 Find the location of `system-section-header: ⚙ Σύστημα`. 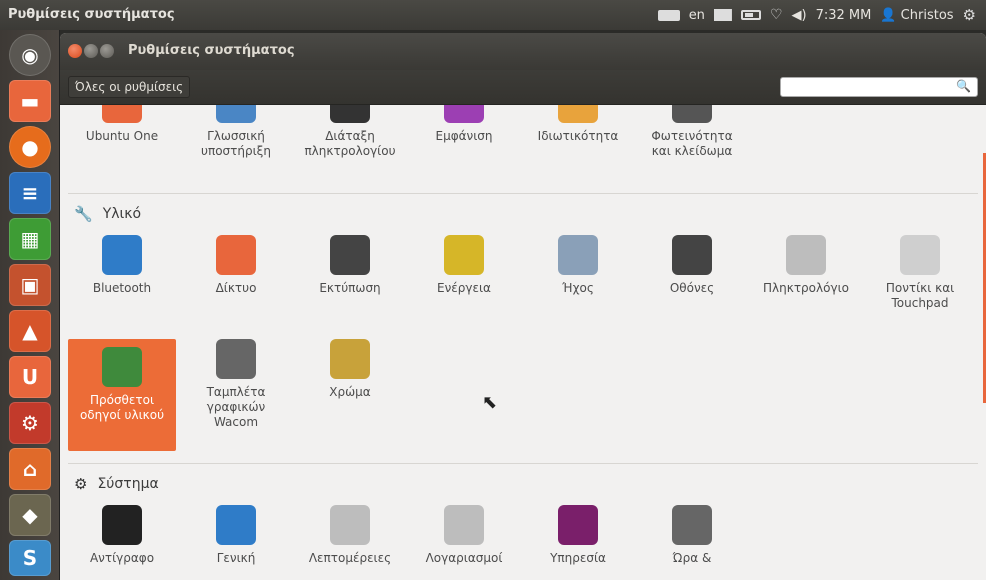

system-section-header: ⚙ Σύστημα is located at coordinates (116, 484).